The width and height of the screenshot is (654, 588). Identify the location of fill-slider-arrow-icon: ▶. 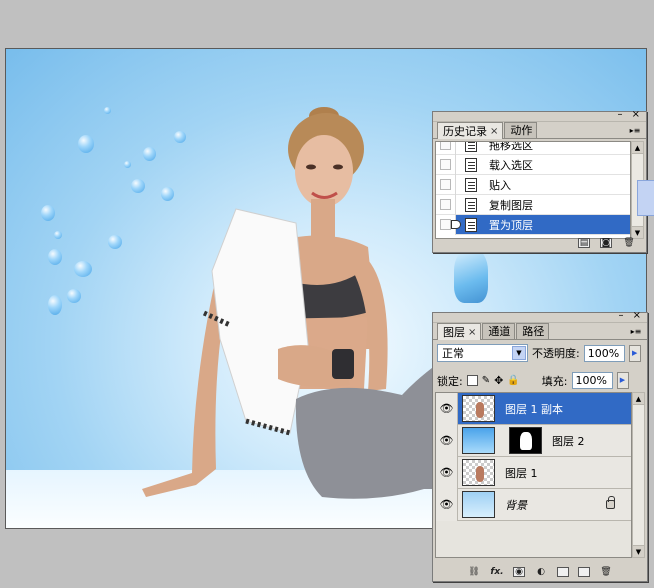
(622, 380).